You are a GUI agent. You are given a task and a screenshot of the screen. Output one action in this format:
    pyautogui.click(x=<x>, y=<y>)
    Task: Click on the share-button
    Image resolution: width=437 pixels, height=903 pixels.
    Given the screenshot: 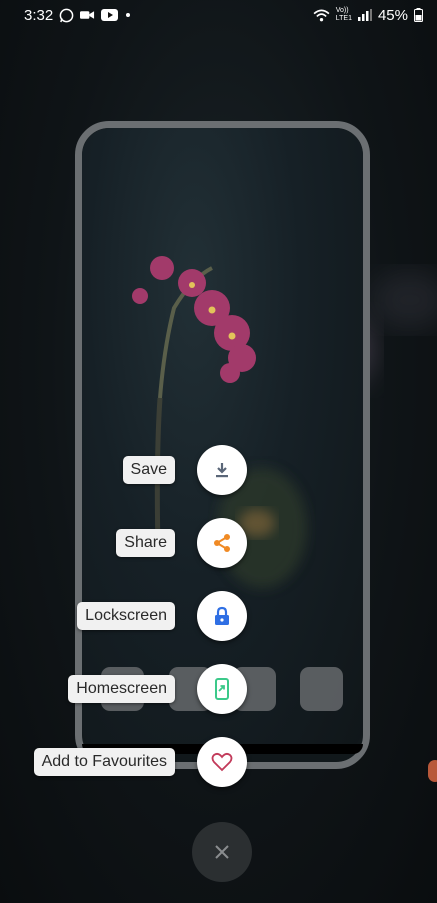 What is the action you would take?
    pyautogui.click(x=222, y=543)
    